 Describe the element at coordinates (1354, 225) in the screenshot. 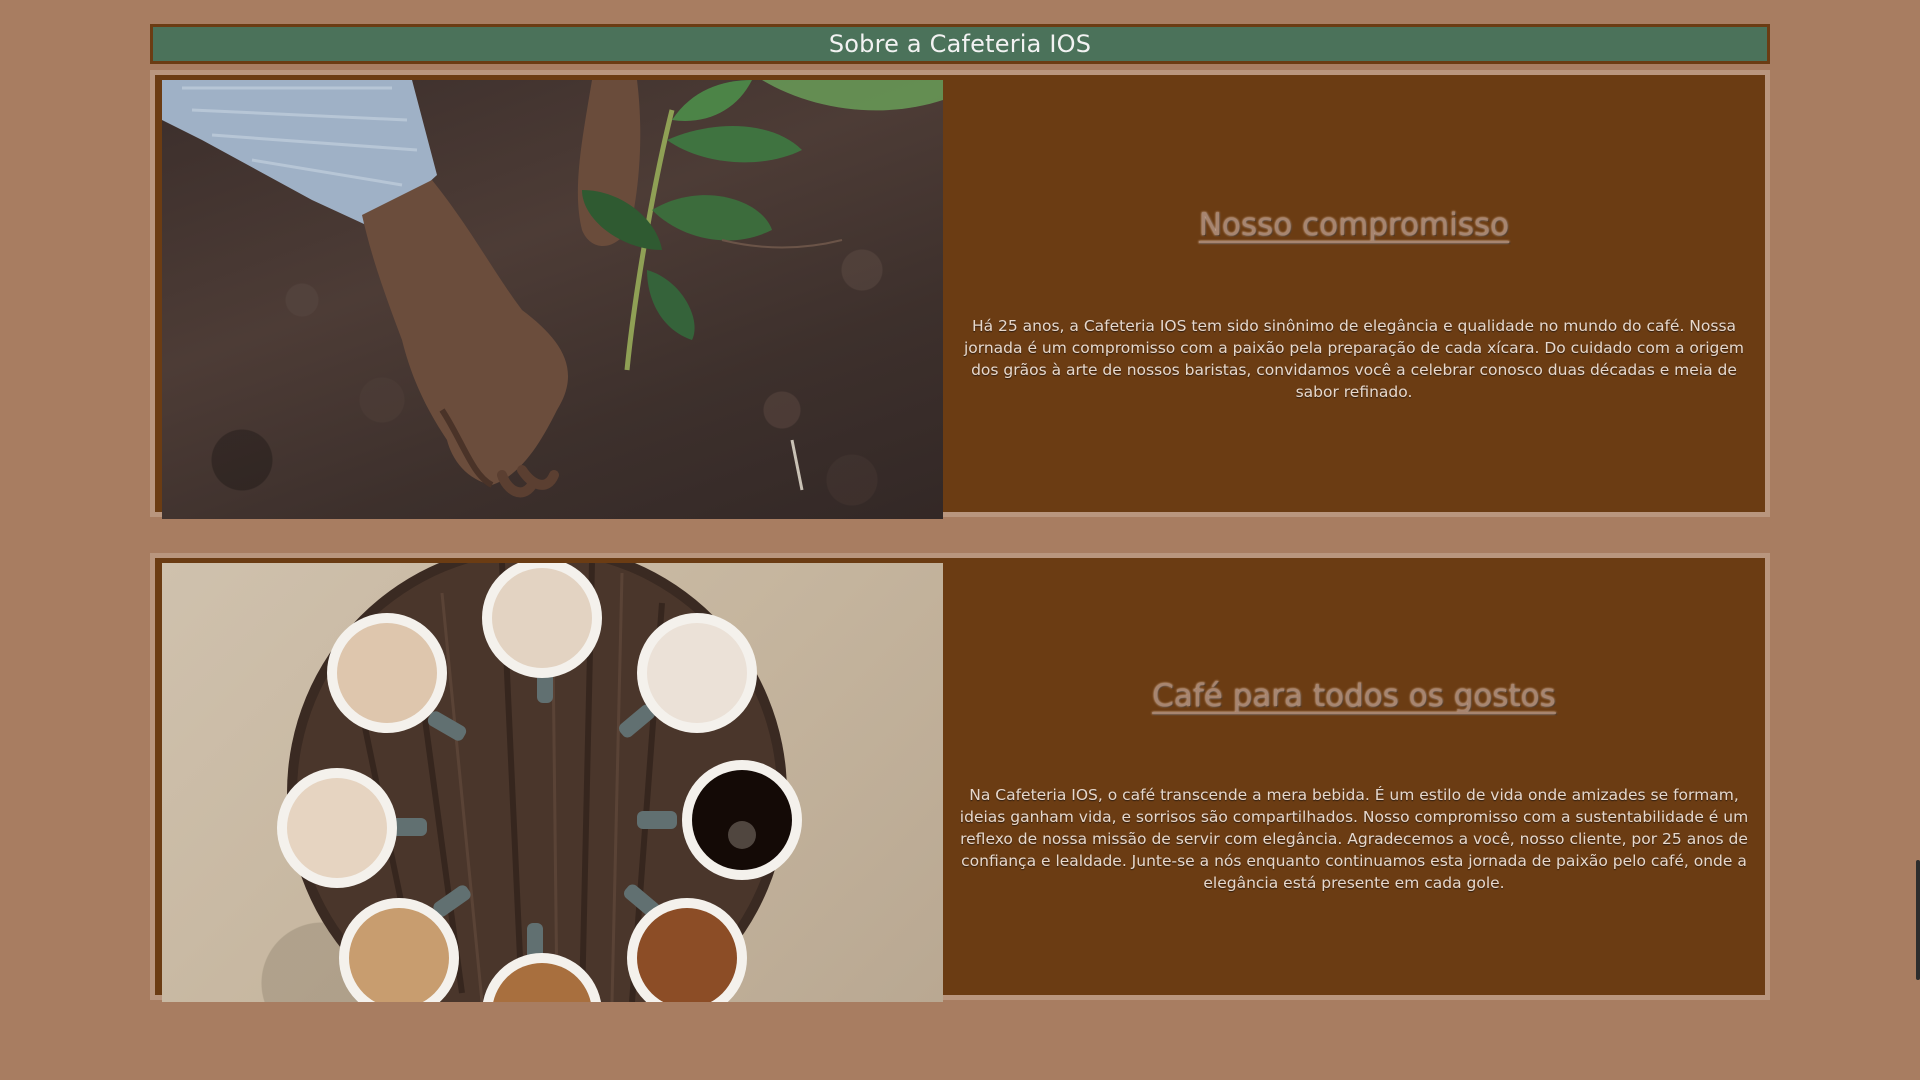

I see `section-title: Nosso compromisso` at that location.